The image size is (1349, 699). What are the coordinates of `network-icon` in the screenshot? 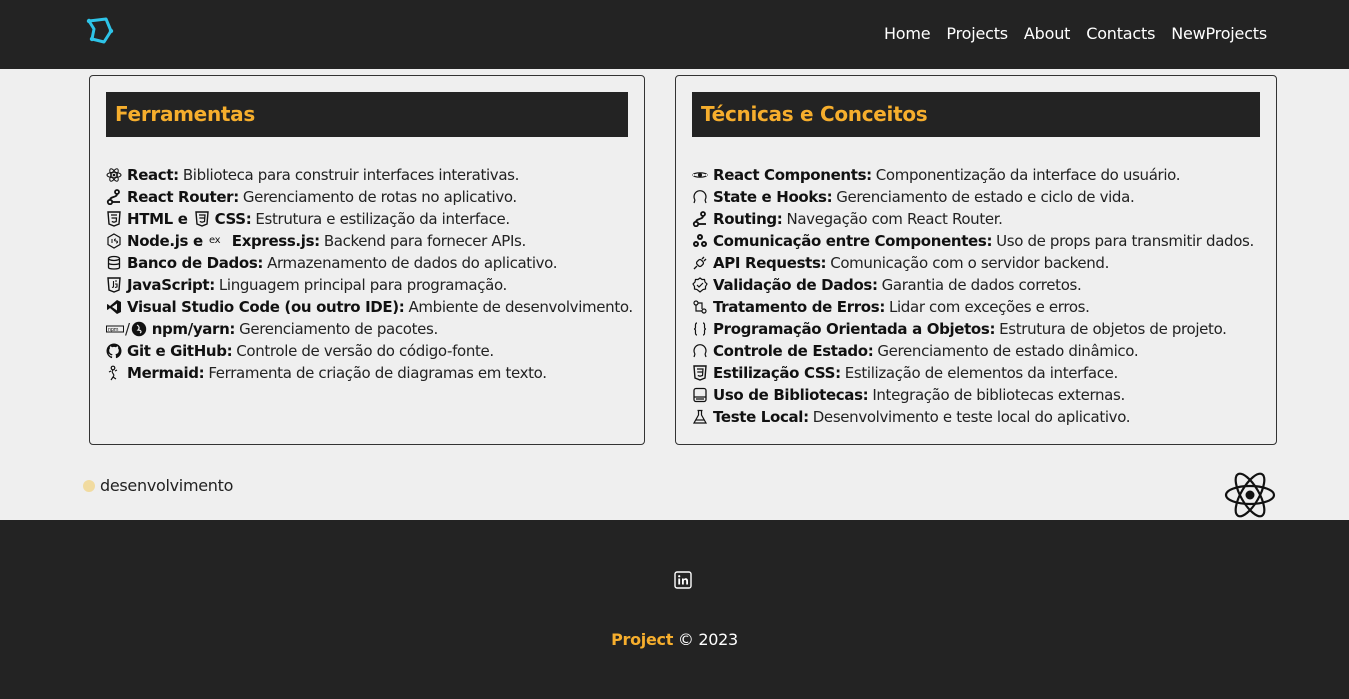 It's located at (700, 241).